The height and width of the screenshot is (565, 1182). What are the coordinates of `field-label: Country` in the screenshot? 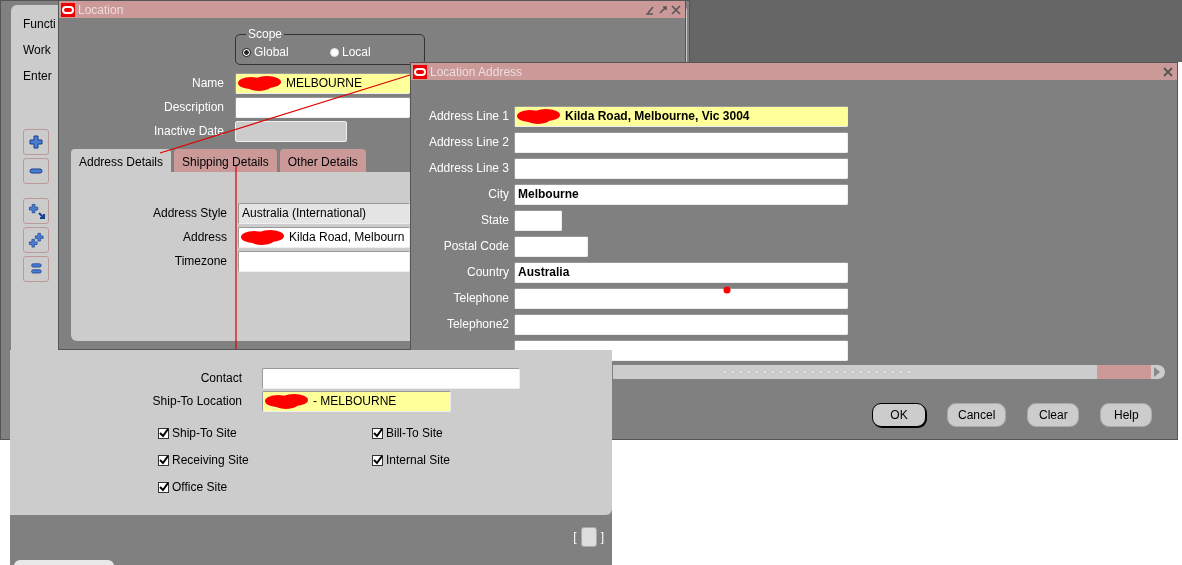 It's located at (487, 272).